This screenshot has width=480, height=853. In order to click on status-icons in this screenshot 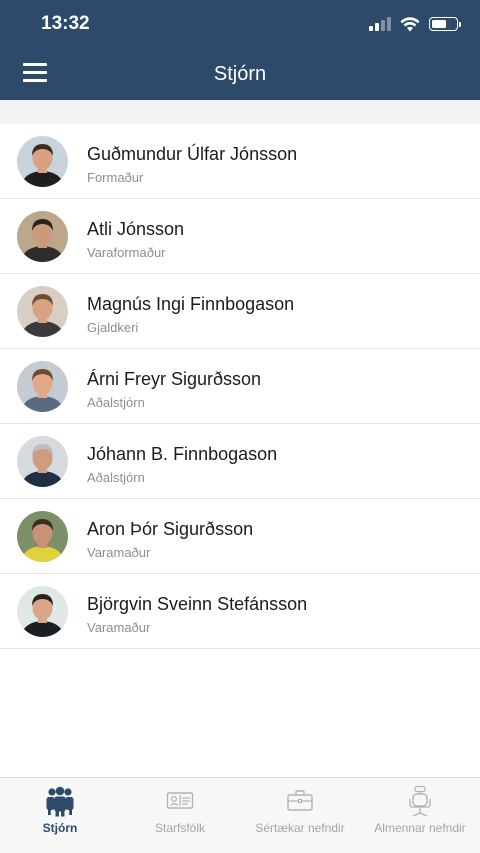, I will do `click(415, 24)`.